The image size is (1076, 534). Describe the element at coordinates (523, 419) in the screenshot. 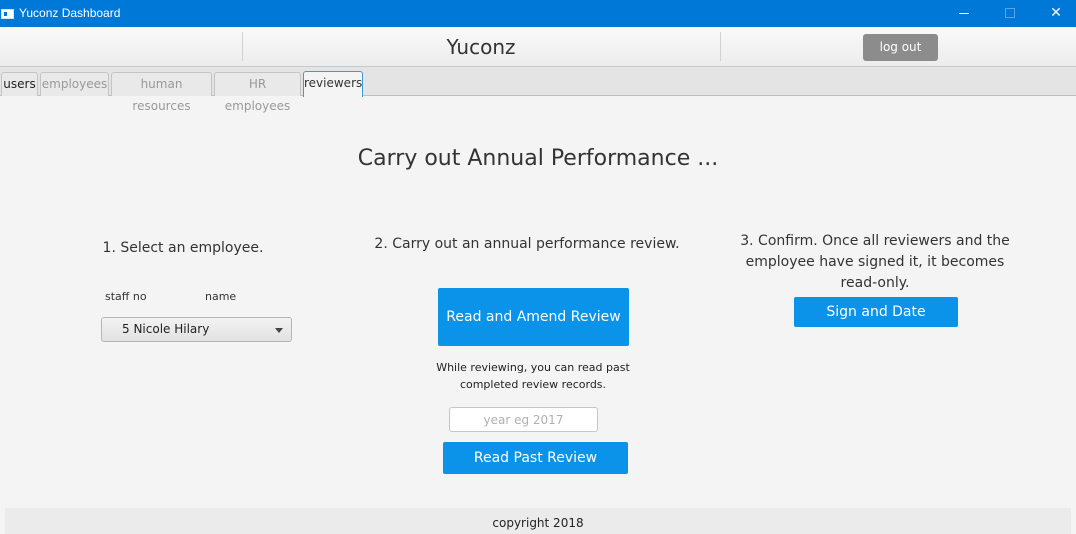

I see `year-input` at that location.